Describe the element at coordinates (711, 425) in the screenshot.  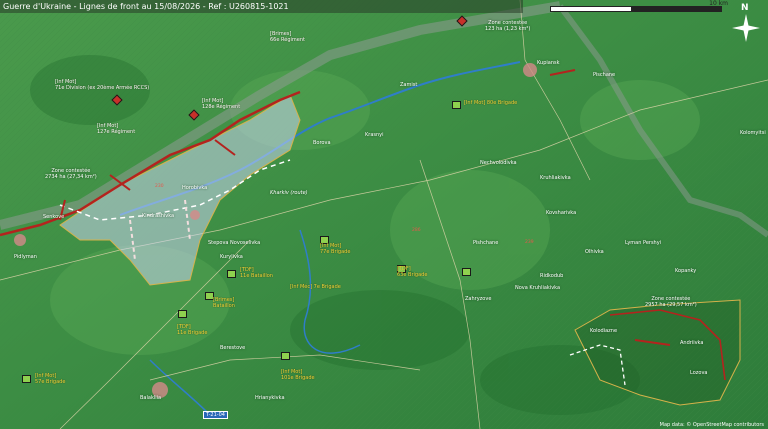
I see `map-attribution: Map data: © OpenStreetMap contributors` at that location.